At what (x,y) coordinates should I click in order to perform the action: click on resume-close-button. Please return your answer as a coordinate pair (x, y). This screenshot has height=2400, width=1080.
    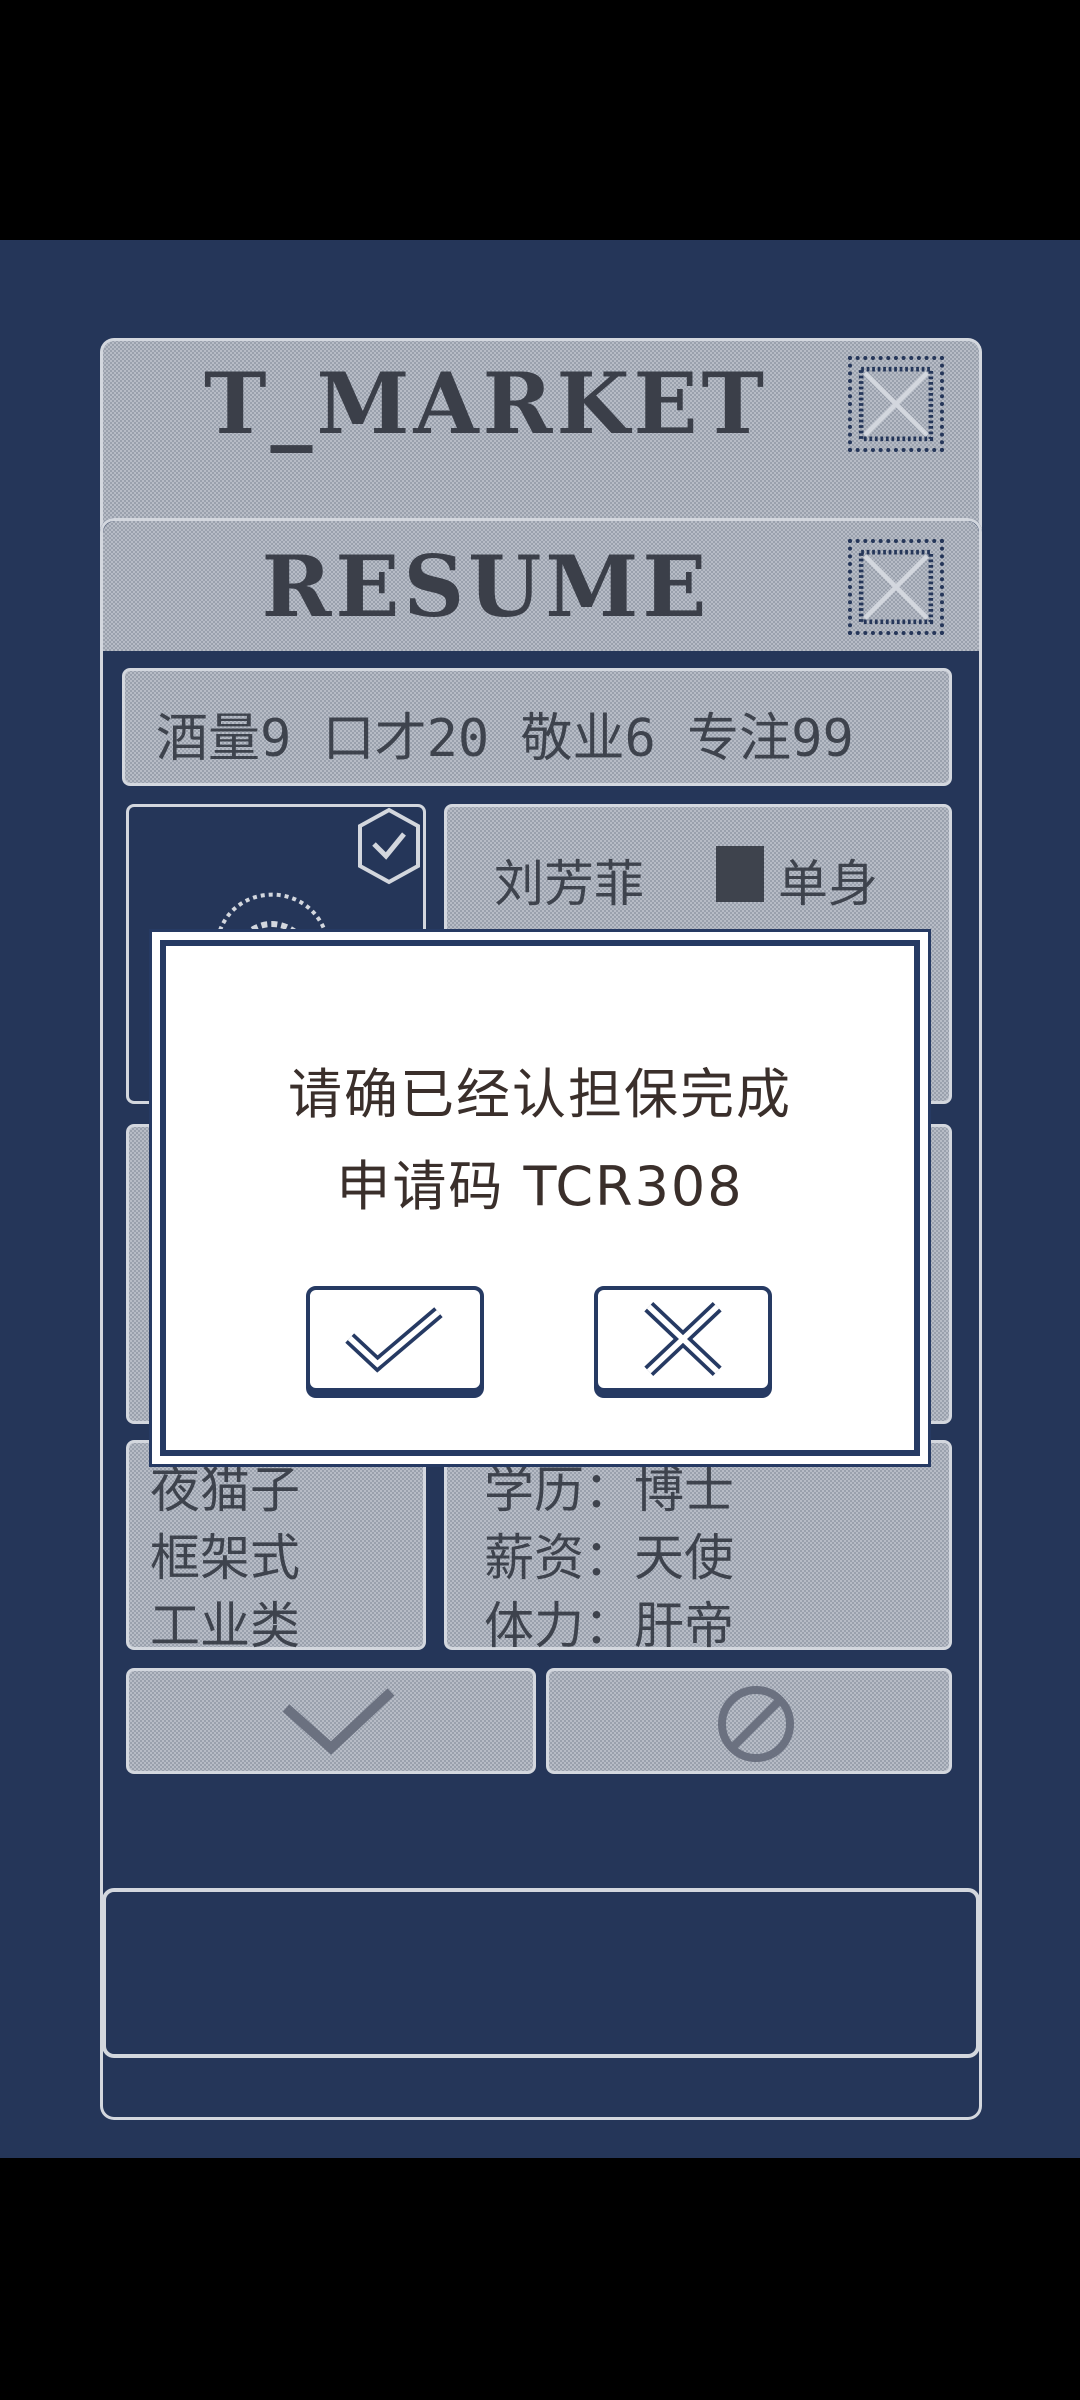
    Looking at the image, I should click on (896, 587).